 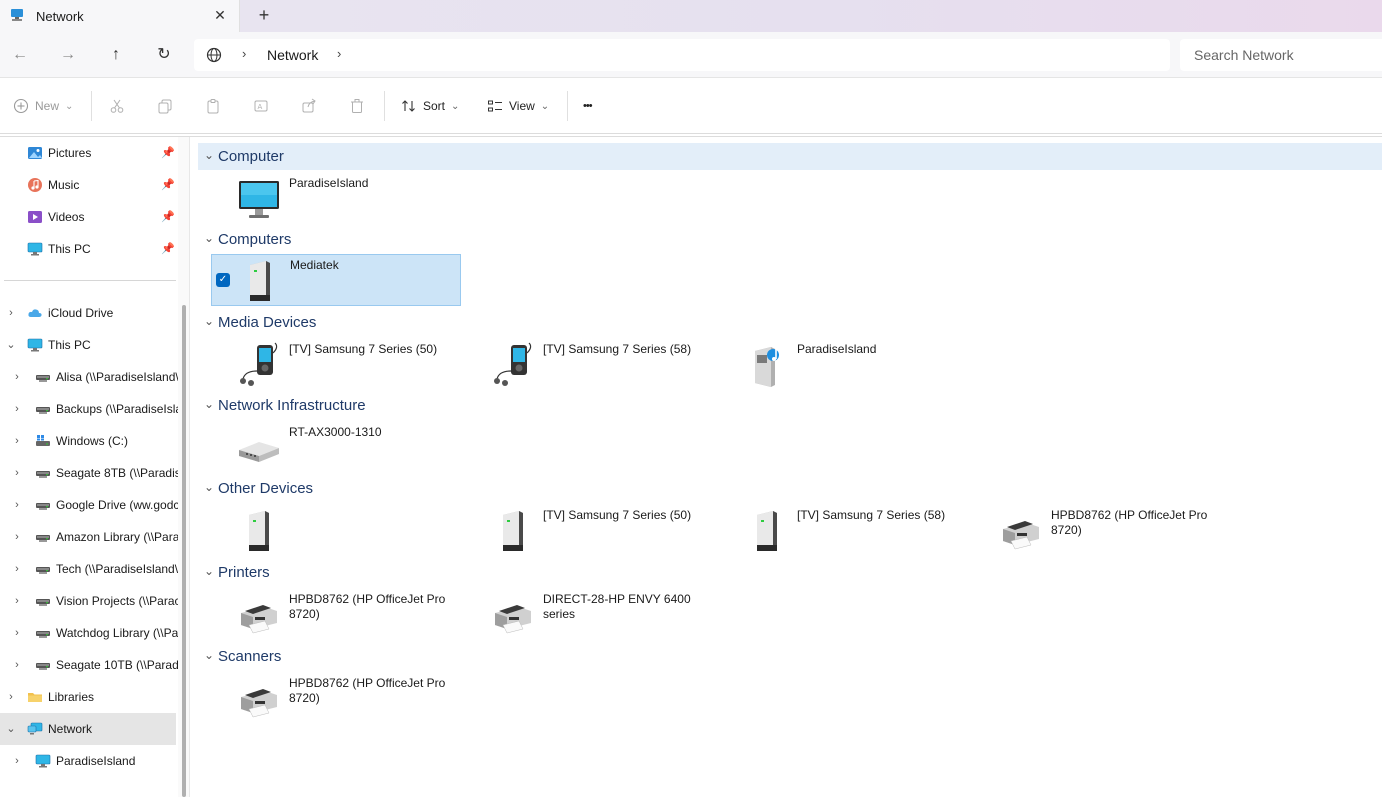 I want to click on sidebar-item-drive: › Tech (\\ParadiseIsland\, so click(x=89, y=569).